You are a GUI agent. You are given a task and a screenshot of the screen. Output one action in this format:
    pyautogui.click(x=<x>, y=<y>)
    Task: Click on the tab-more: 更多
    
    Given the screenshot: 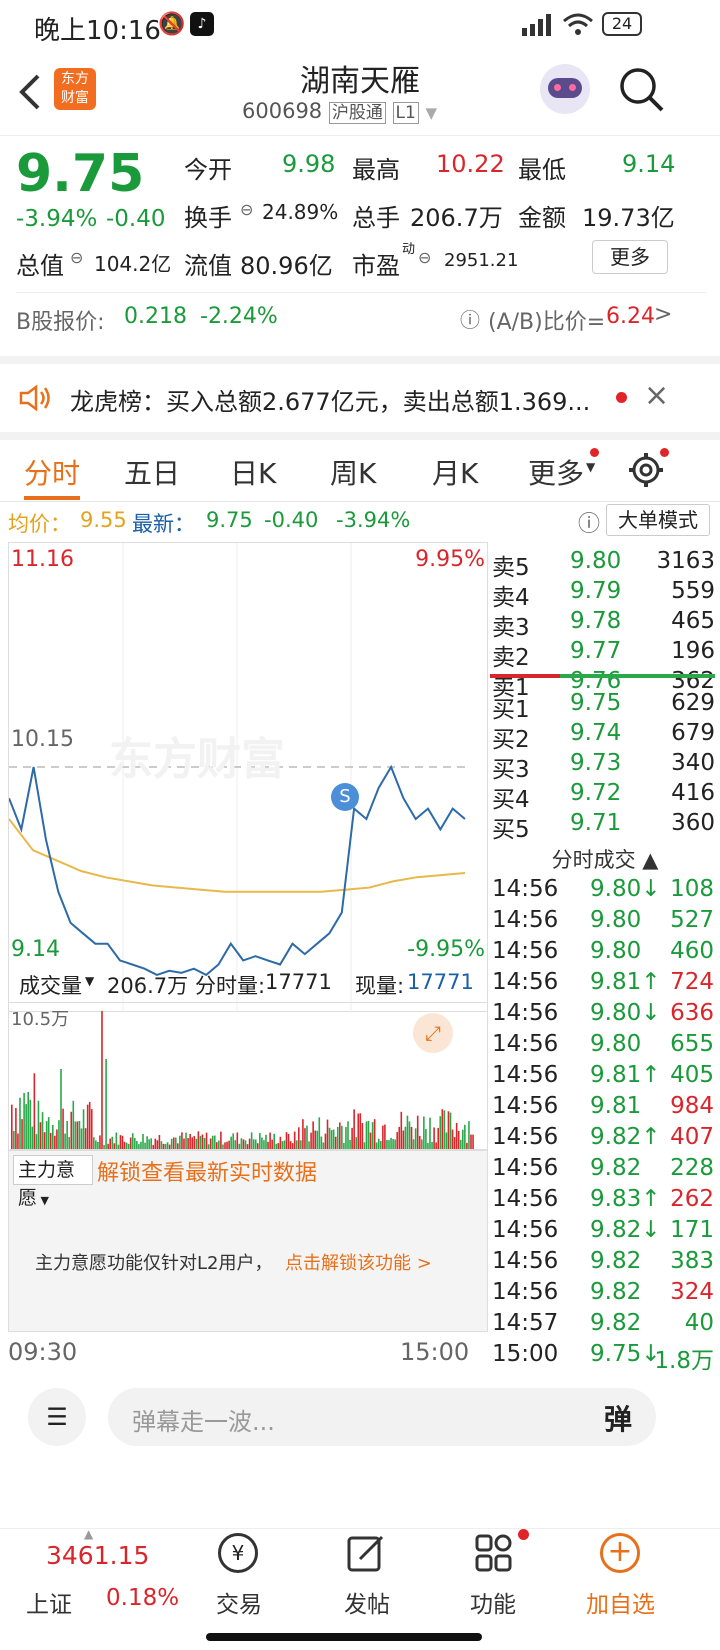 What is the action you would take?
    pyautogui.click(x=556, y=472)
    